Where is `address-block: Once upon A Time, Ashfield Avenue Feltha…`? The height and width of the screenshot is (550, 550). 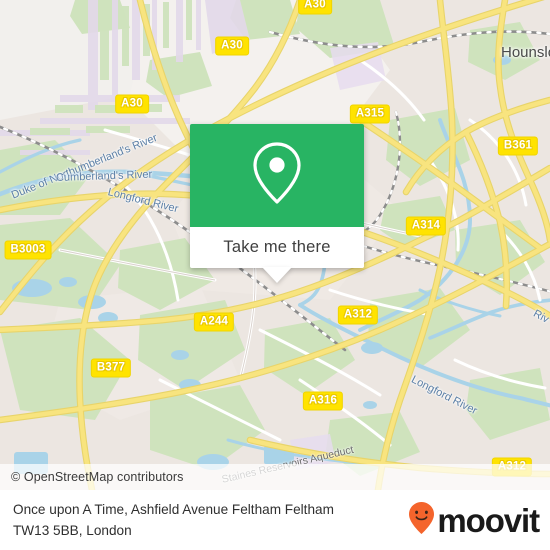 address-block: Once upon A Time, Ashfield Avenue Feltha… is located at coordinates (167, 520).